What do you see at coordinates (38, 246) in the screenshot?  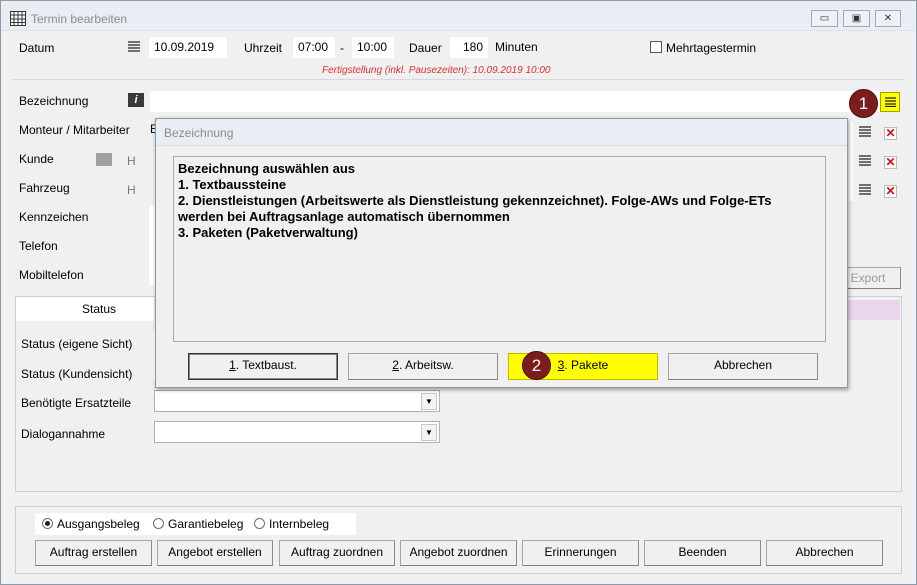 I see `telefon-label: Telefon` at bounding box center [38, 246].